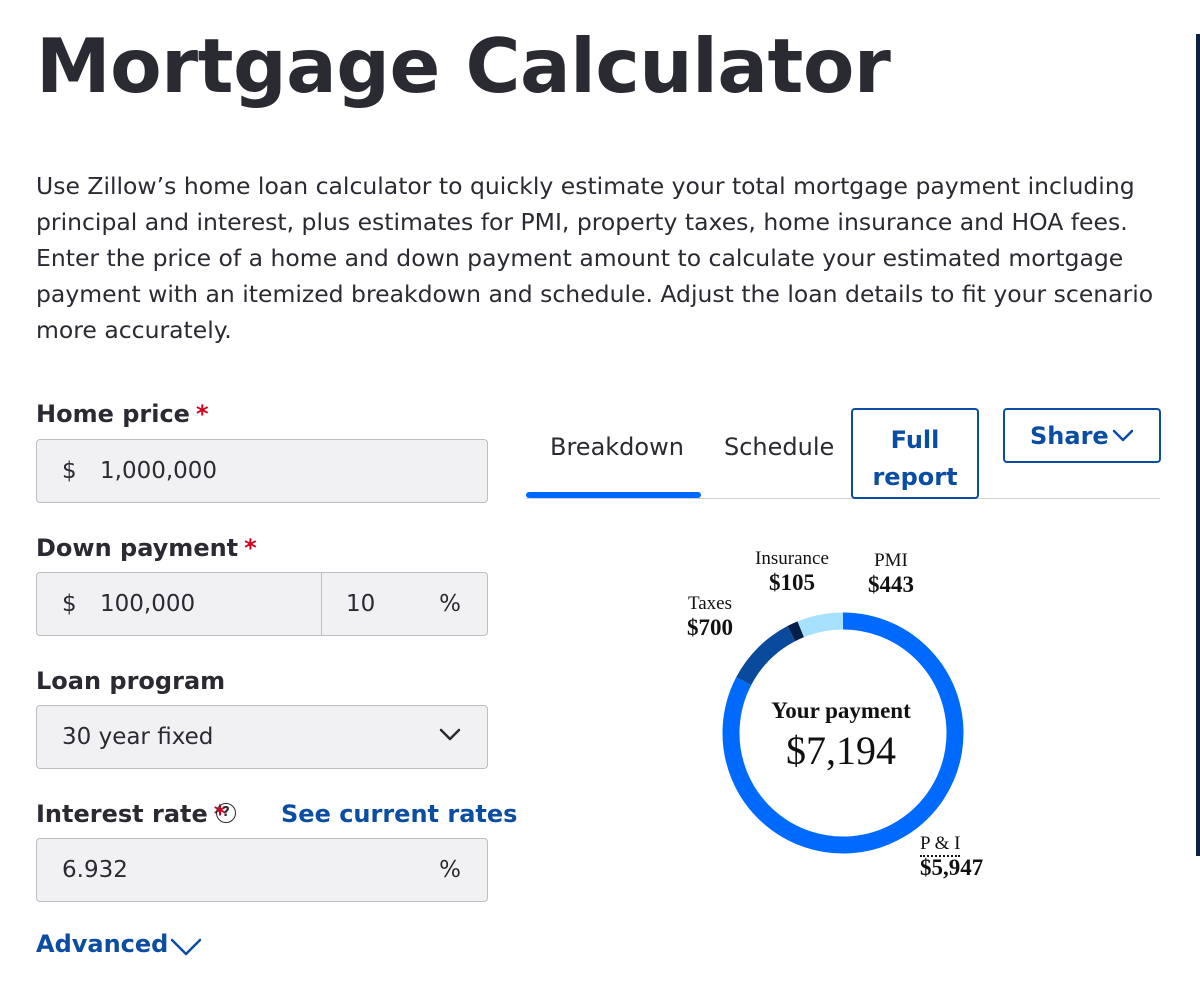 This screenshot has width=1200, height=988. I want to click on payment-total: $7,194, so click(841, 750).